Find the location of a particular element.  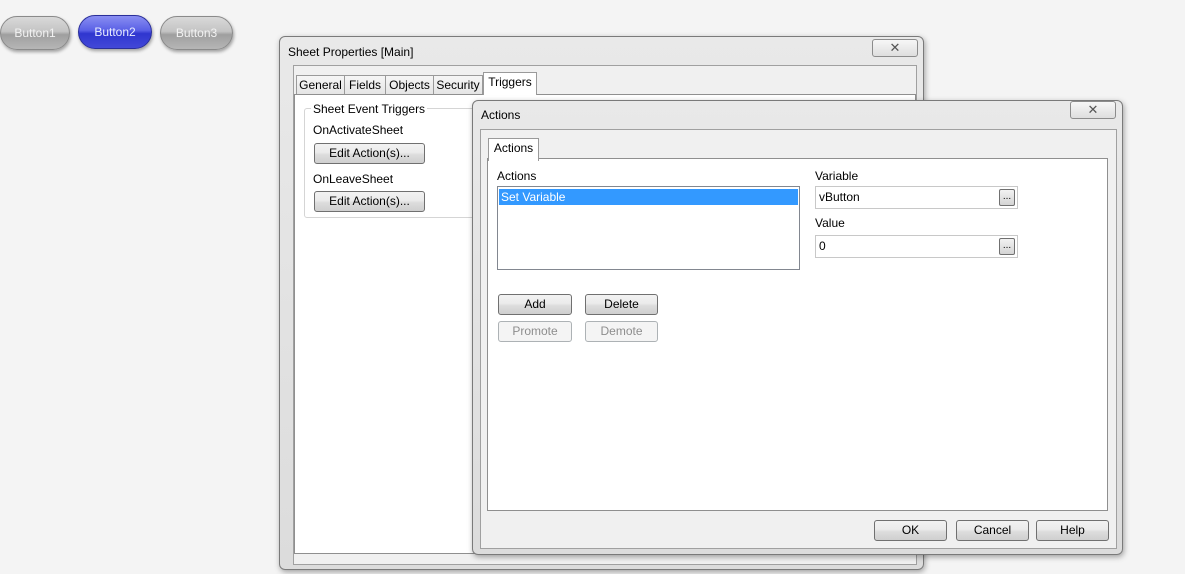

delete-button: Delete is located at coordinates (621, 304).